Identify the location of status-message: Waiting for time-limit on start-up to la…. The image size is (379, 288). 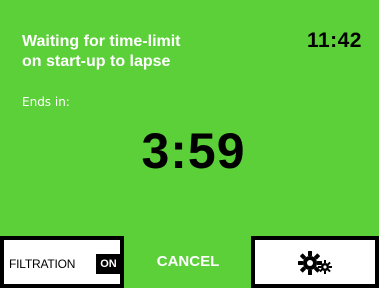
(101, 51).